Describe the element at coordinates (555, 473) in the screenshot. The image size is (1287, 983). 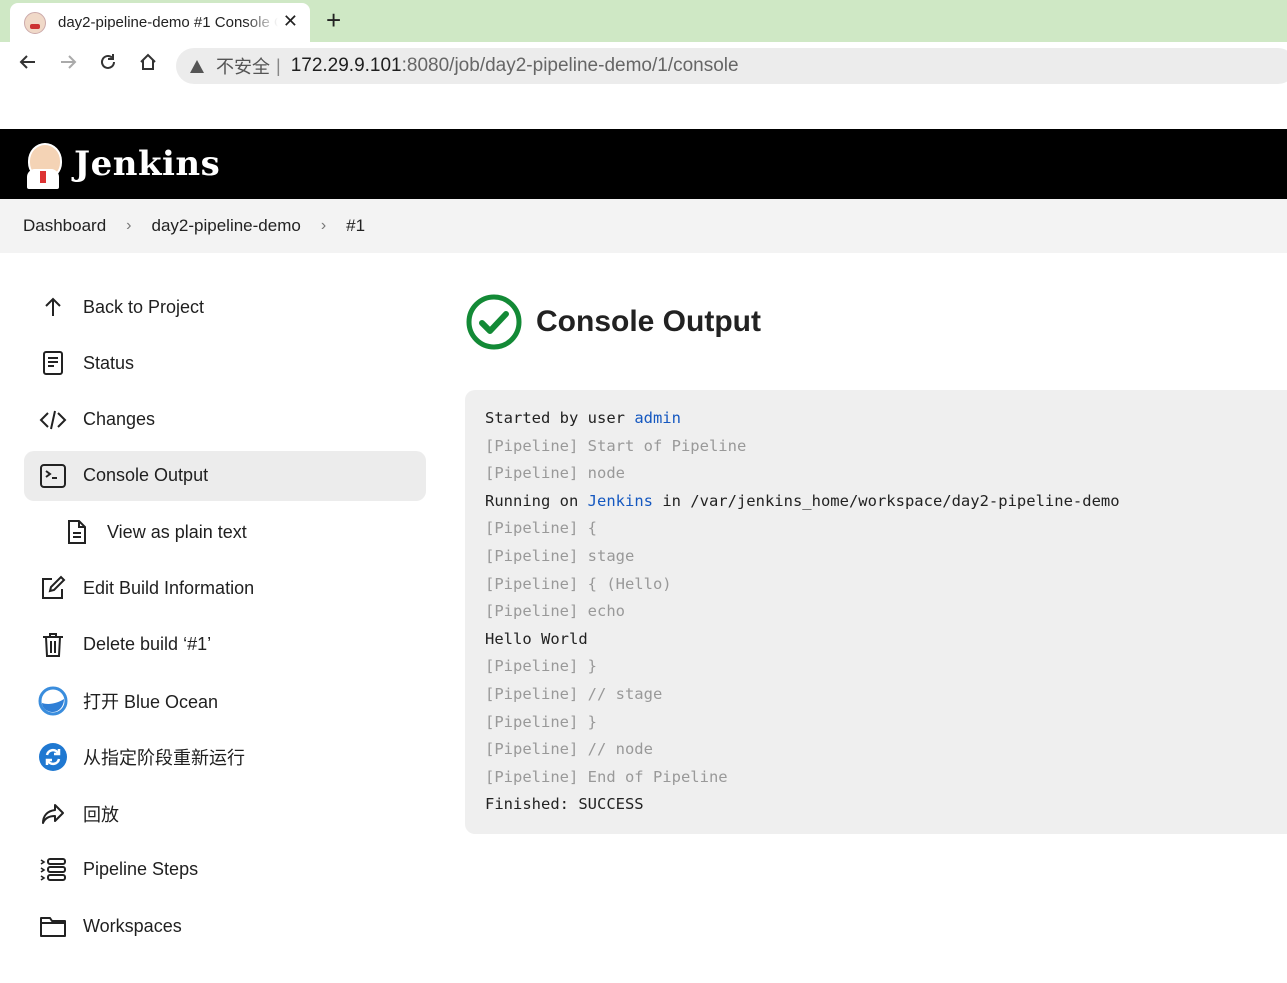
I see `console-line: [Pipeline] node` at that location.